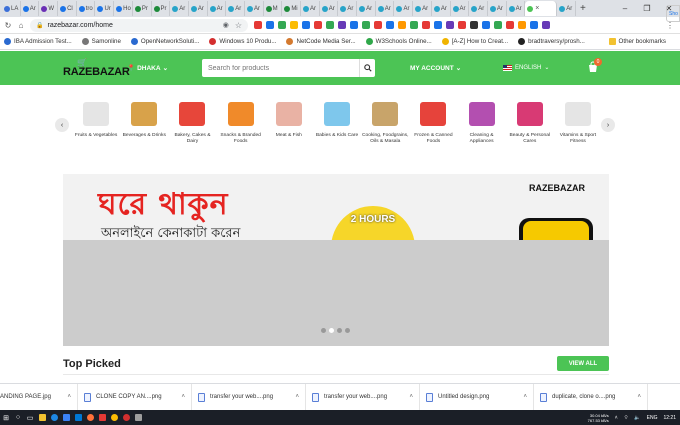  What do you see at coordinates (192, 131) in the screenshot?
I see `category-item: Bakery, Cakes & Dairy` at bounding box center [192, 131].